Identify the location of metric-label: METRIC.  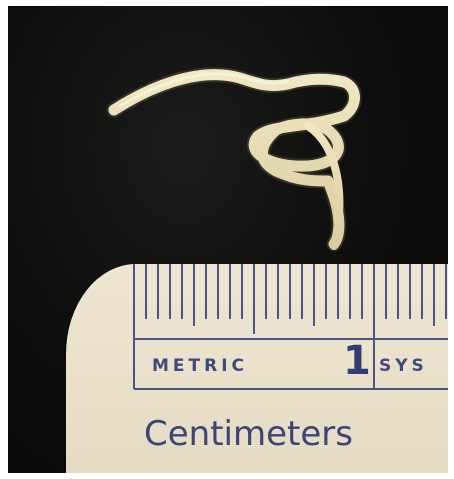
(200, 366).